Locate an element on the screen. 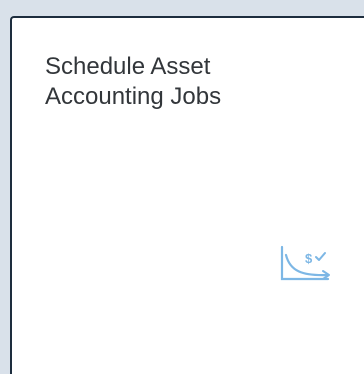 This screenshot has height=374, width=364. tile-title: Schedule Asset Accounting Jobs is located at coordinates (195, 82).